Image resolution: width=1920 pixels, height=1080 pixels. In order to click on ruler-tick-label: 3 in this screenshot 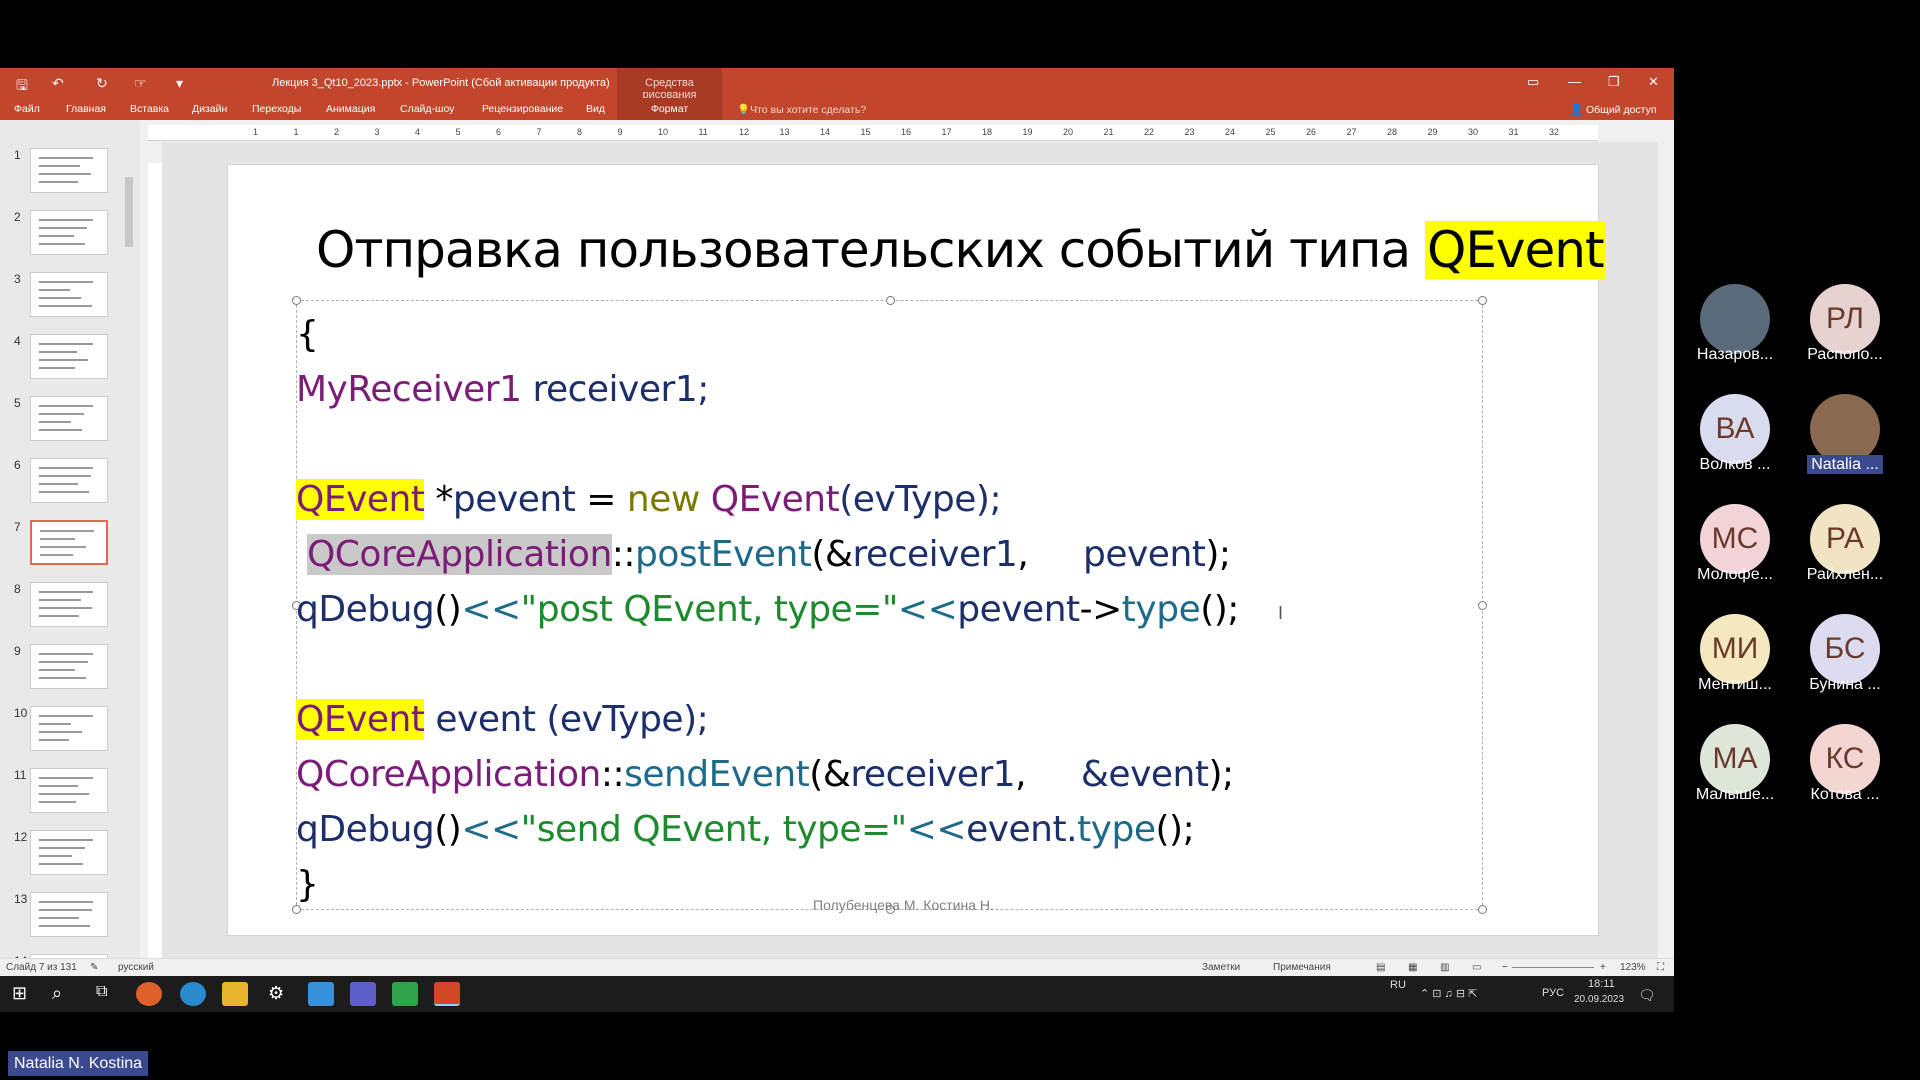, I will do `click(377, 132)`.